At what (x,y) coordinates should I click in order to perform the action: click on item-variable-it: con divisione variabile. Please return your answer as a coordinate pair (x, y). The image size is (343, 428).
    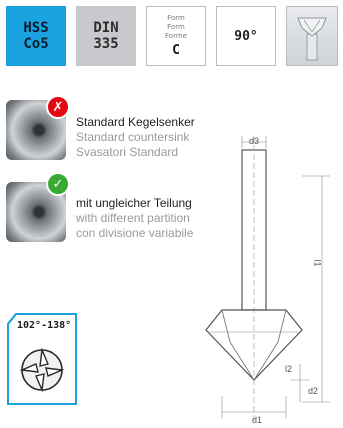
    Looking at the image, I should click on (135, 233).